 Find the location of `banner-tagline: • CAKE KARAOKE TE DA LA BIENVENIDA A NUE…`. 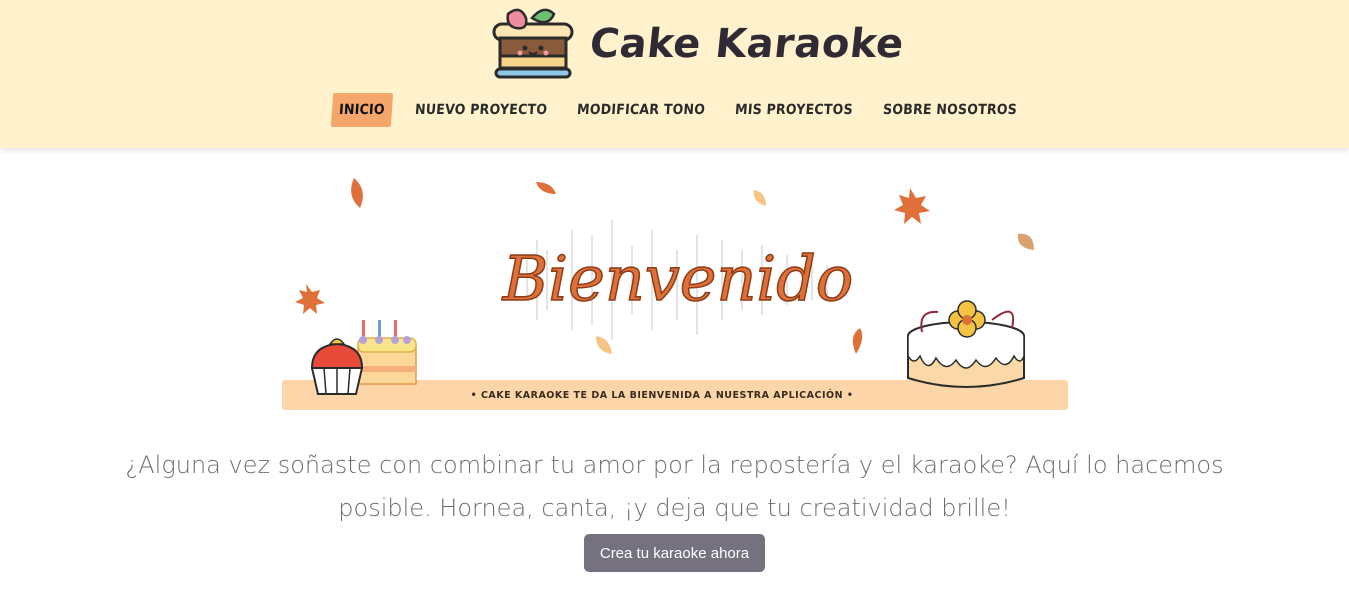

banner-tagline: • CAKE KARAOKE TE DA LA BIENVENIDA A NUE… is located at coordinates (662, 395).